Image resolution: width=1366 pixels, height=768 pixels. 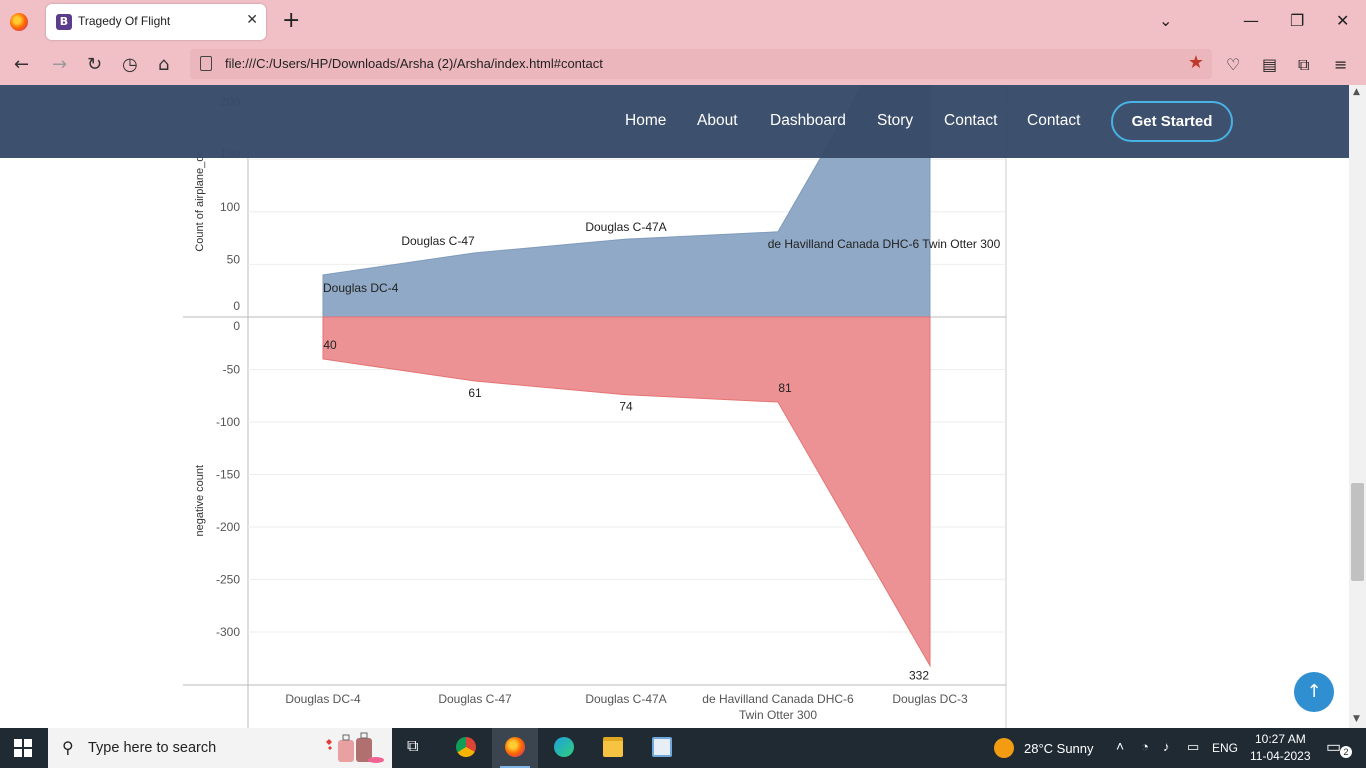 I want to click on x-tick-label: de Havilland Canada DHC-6, so click(x=778, y=699).